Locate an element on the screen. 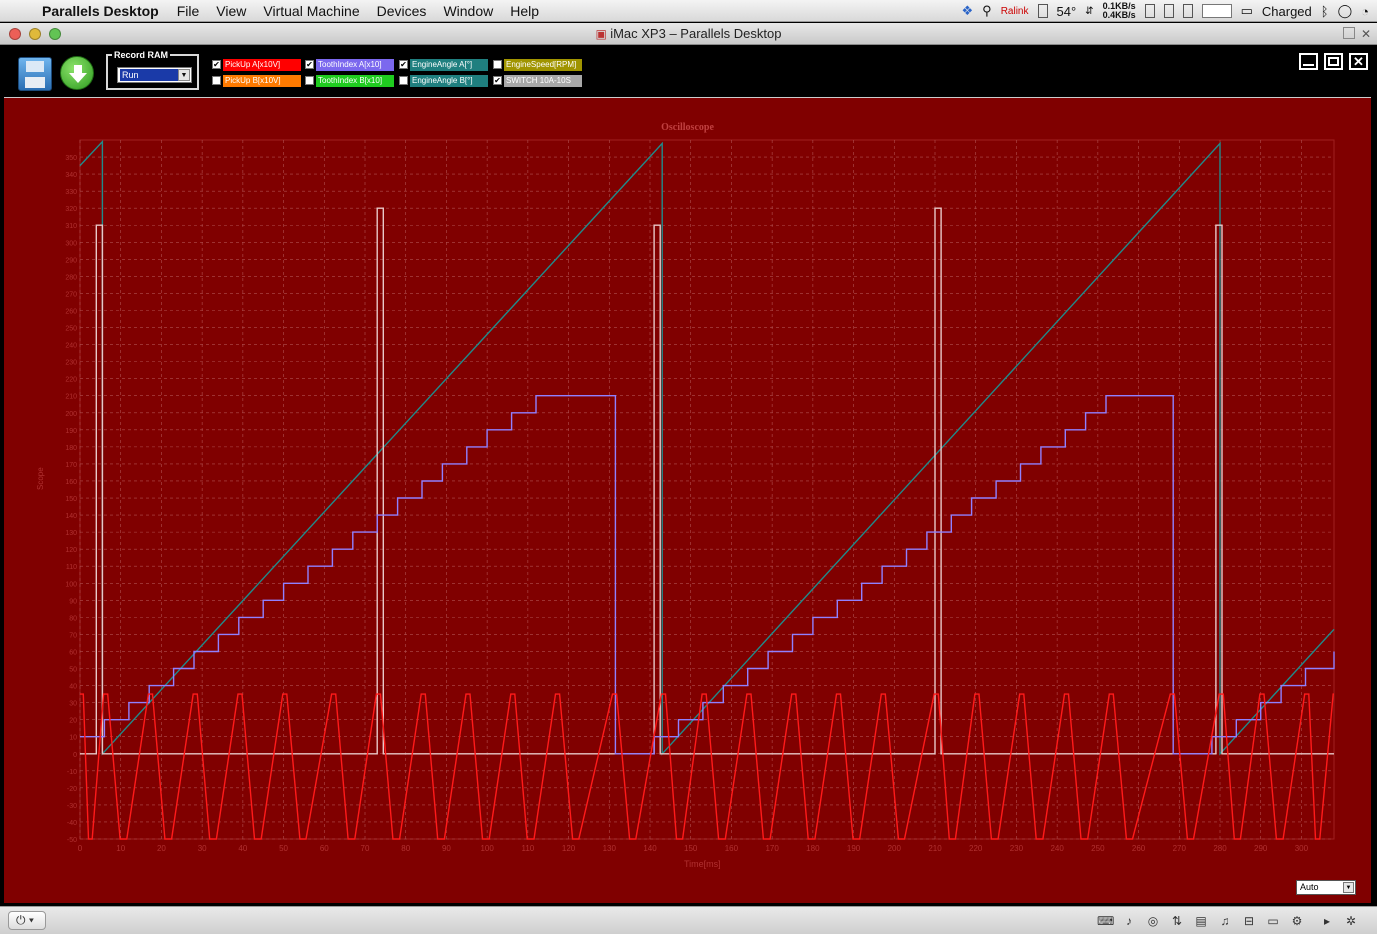 The image size is (1377, 934). channel-pickup-a: ✔ PickUp A[x10V] is located at coordinates (255, 64).